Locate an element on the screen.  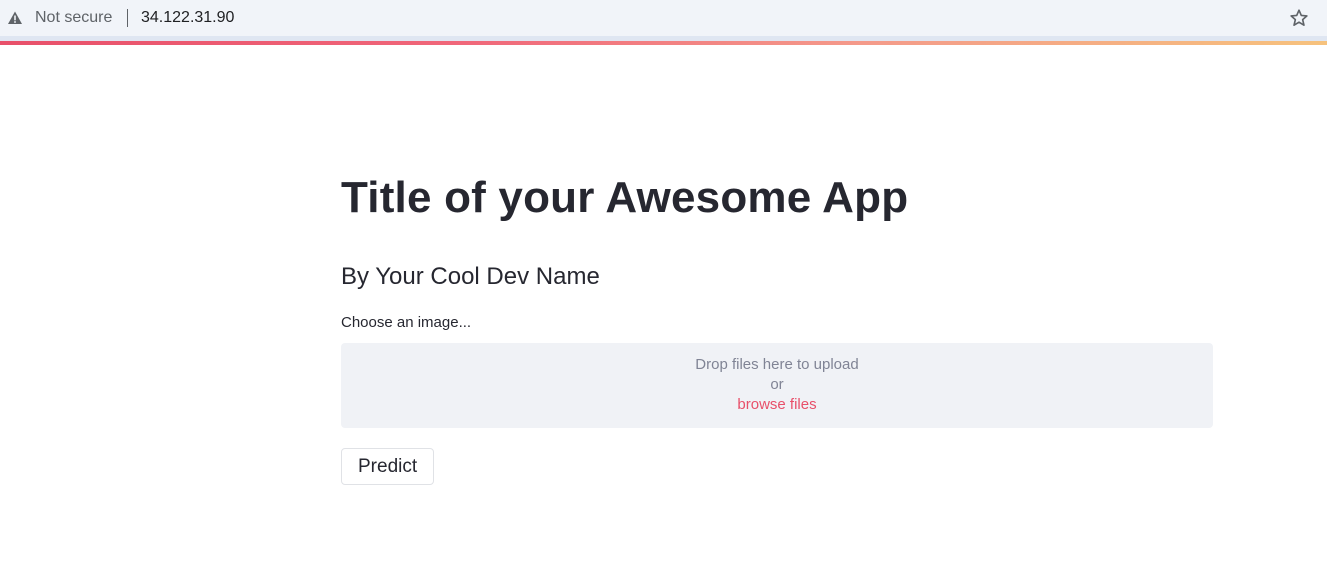
browser-address-bar: Not secure 34.122.31.90 is located at coordinates (663, 18).